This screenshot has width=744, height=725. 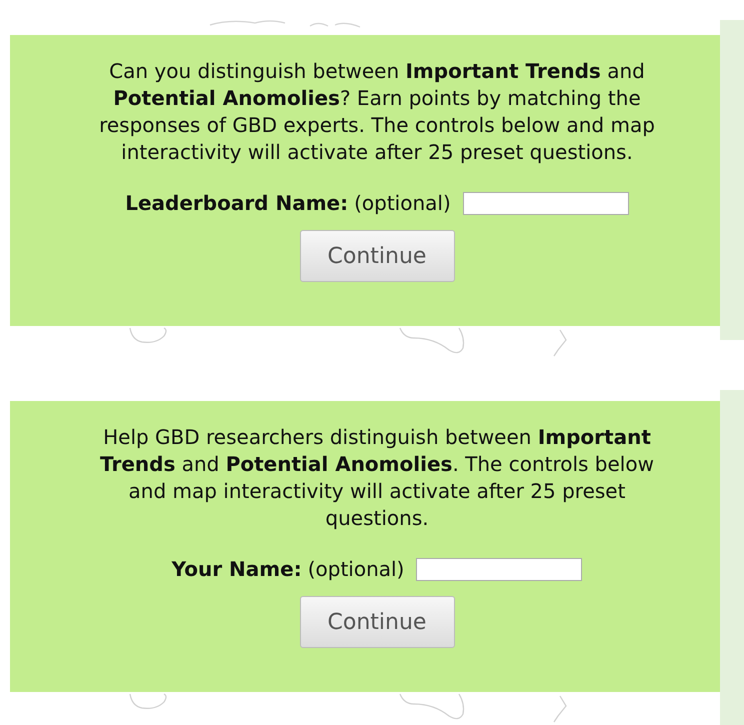 I want to click on intro-text: Help GBD researchers distinguish between Important Trends and Potential Anomolies. The controls below and map interactivity will activate after 25 preset questions., so click(x=377, y=478).